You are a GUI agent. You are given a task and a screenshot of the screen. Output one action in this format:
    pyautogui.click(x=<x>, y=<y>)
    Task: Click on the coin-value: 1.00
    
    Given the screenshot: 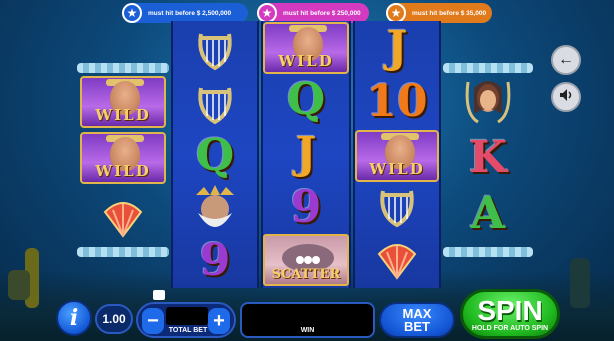 What is the action you would take?
    pyautogui.click(x=114, y=319)
    